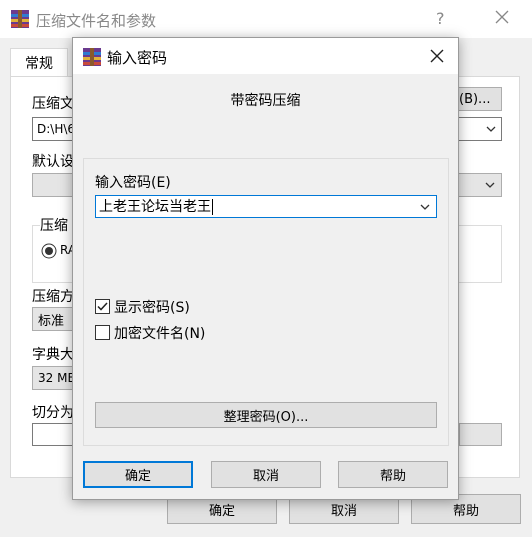 Image resolution: width=532 pixels, height=537 pixels. What do you see at coordinates (156, 206) in the screenshot?
I see `password-value: 上老王论坛当老王` at bounding box center [156, 206].